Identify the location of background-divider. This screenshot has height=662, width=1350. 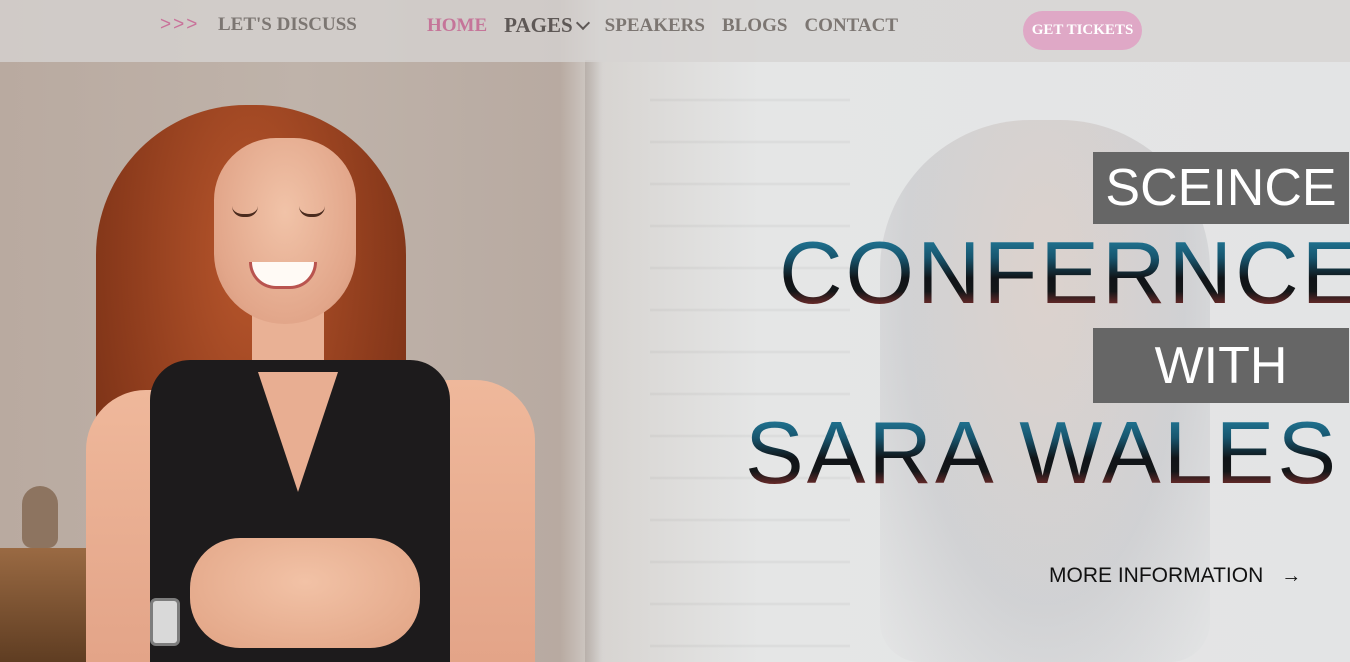
(594, 361).